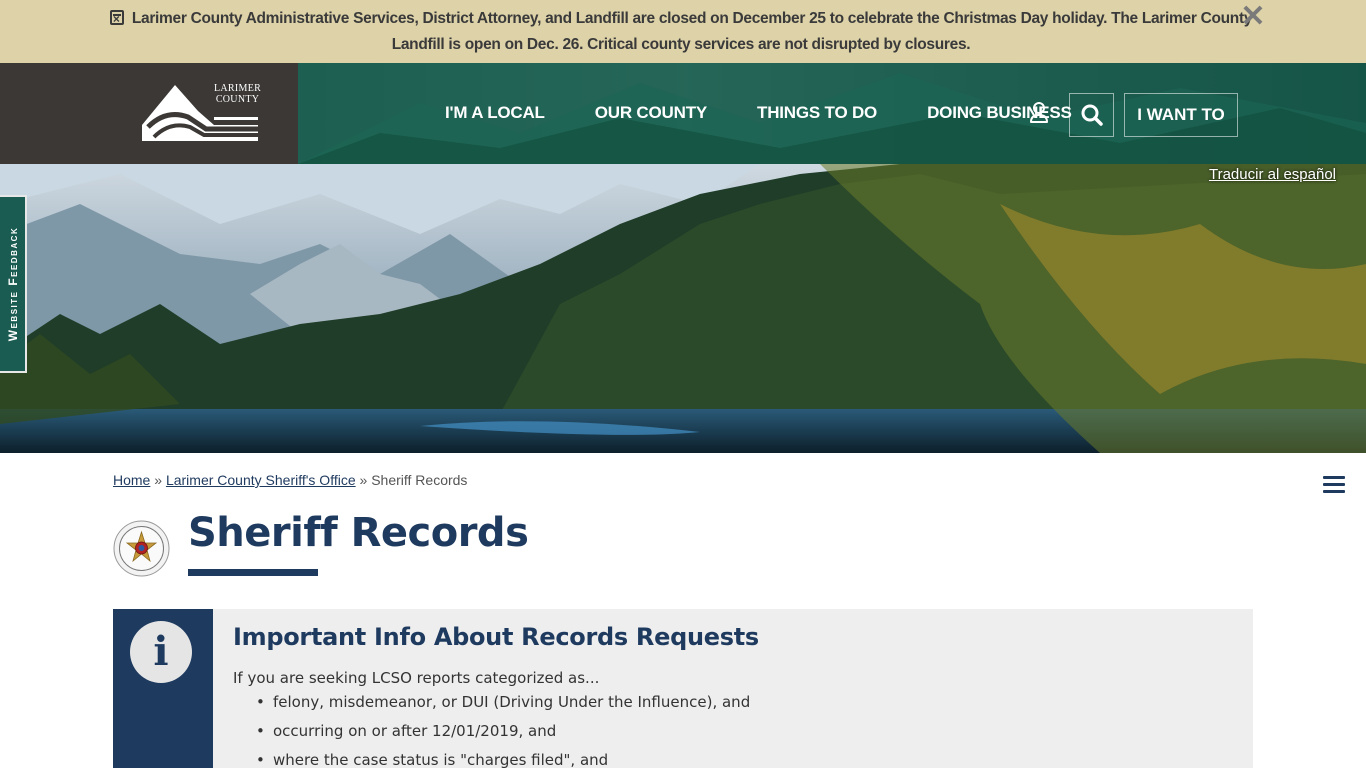  What do you see at coordinates (1181, 115) in the screenshot?
I see `i-want-to-button: I WANT TO` at bounding box center [1181, 115].